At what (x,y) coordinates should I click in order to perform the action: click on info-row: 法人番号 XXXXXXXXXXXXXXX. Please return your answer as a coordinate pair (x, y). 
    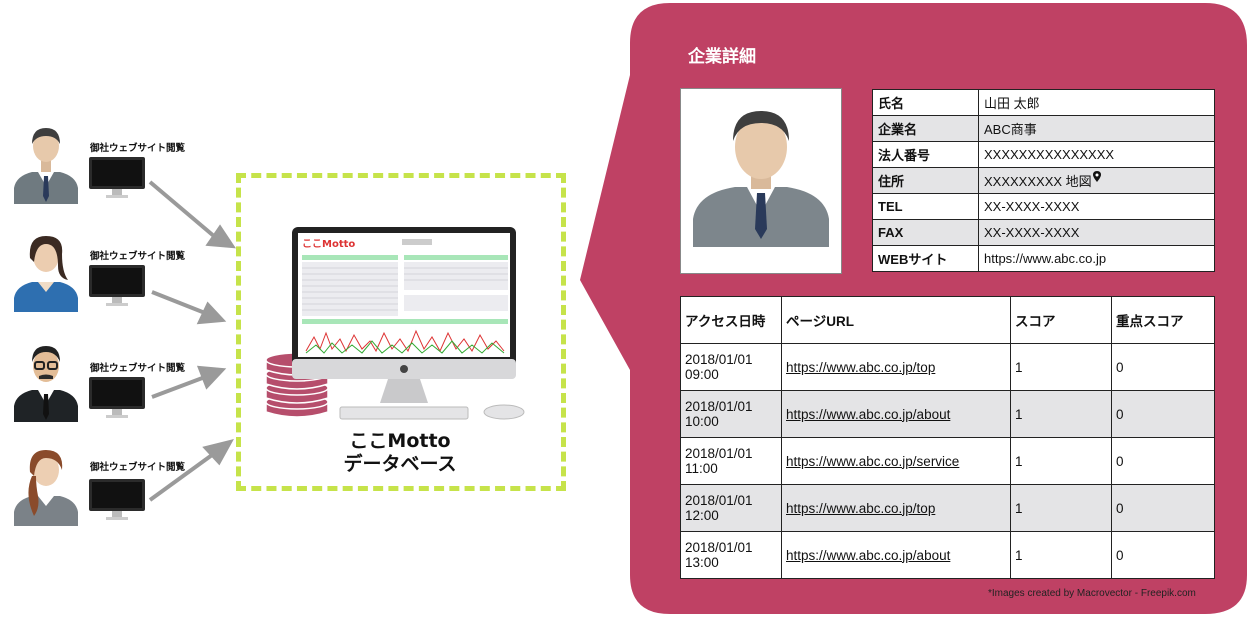
    Looking at the image, I should click on (1043, 154).